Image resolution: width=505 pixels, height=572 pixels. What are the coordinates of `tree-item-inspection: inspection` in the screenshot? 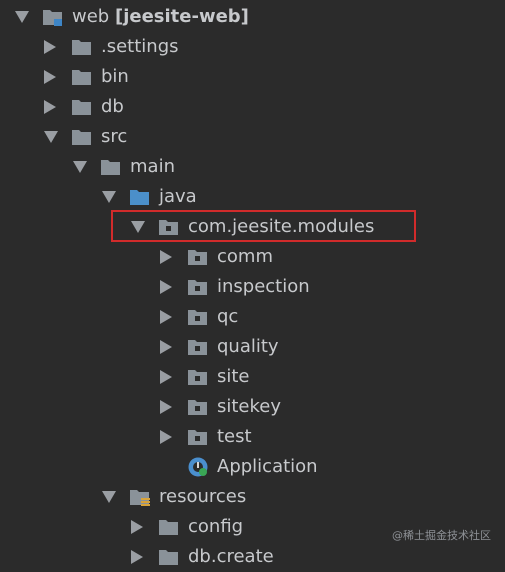 It's located at (252, 287).